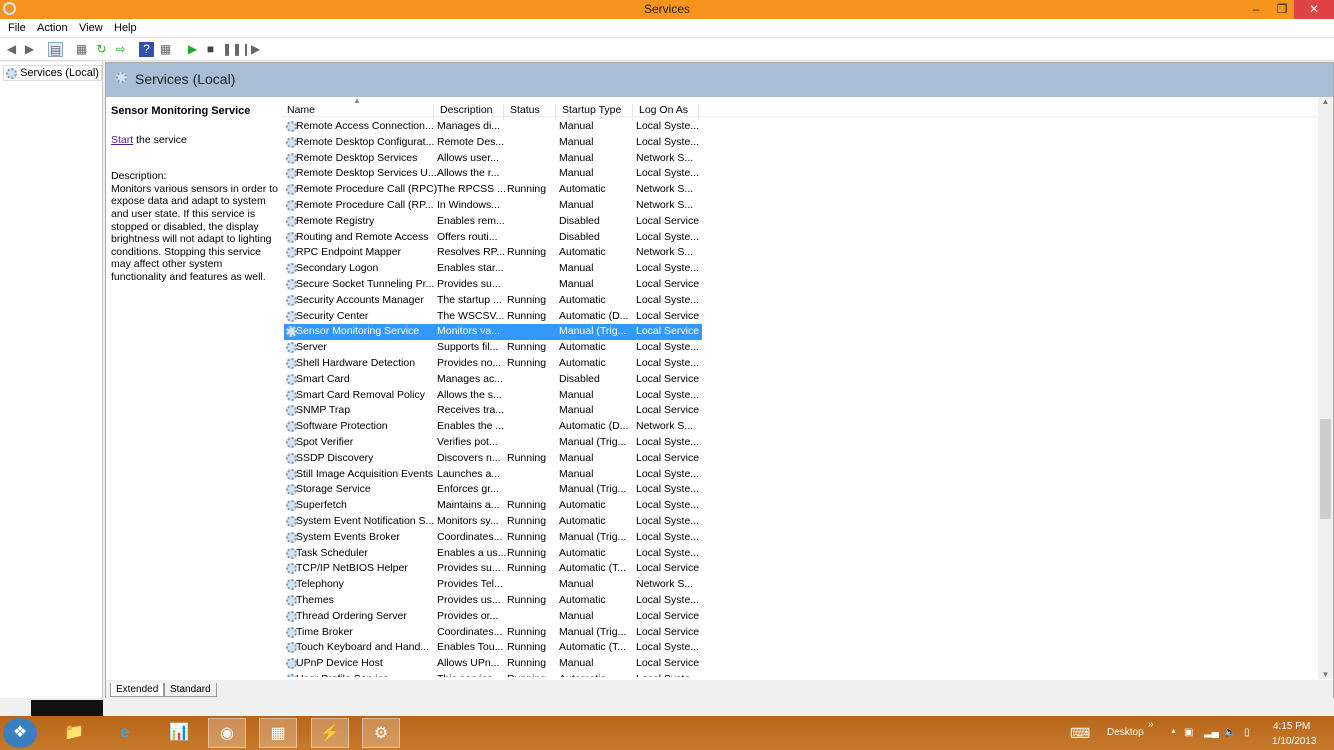  I want to click on tab-standard: Standard, so click(190, 690).